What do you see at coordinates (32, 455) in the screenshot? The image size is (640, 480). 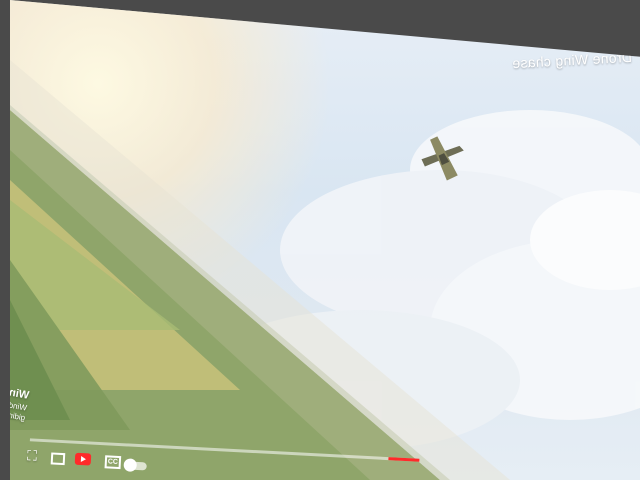 I see `fullscreen-icon: ⛶` at bounding box center [32, 455].